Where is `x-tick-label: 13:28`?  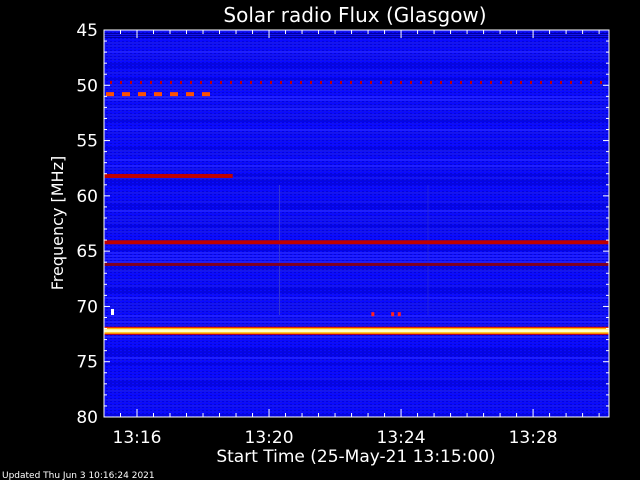
x-tick-label: 13:28 is located at coordinates (533, 438).